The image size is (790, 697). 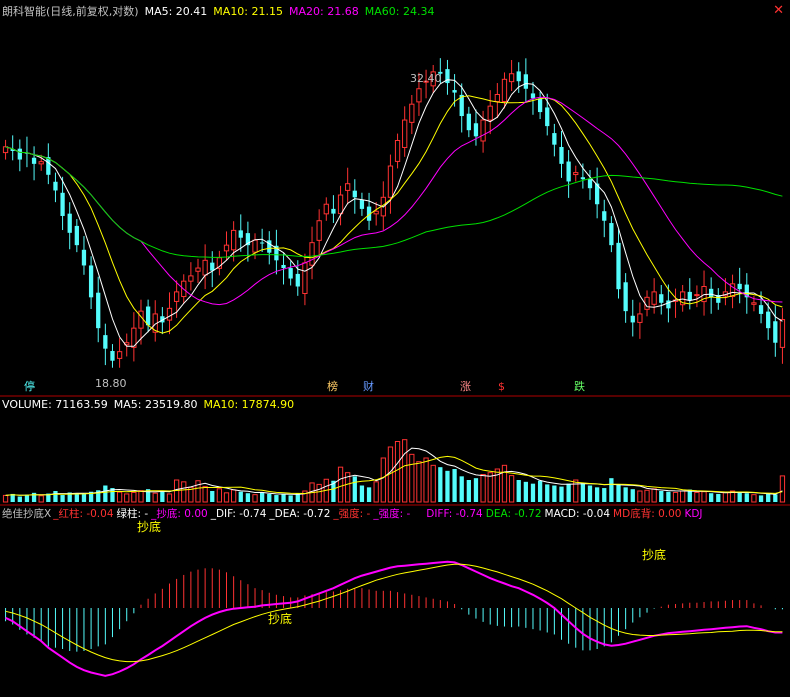 What do you see at coordinates (324, 11) in the screenshot?
I see `ma20-readout: MA20: 21.68` at bounding box center [324, 11].